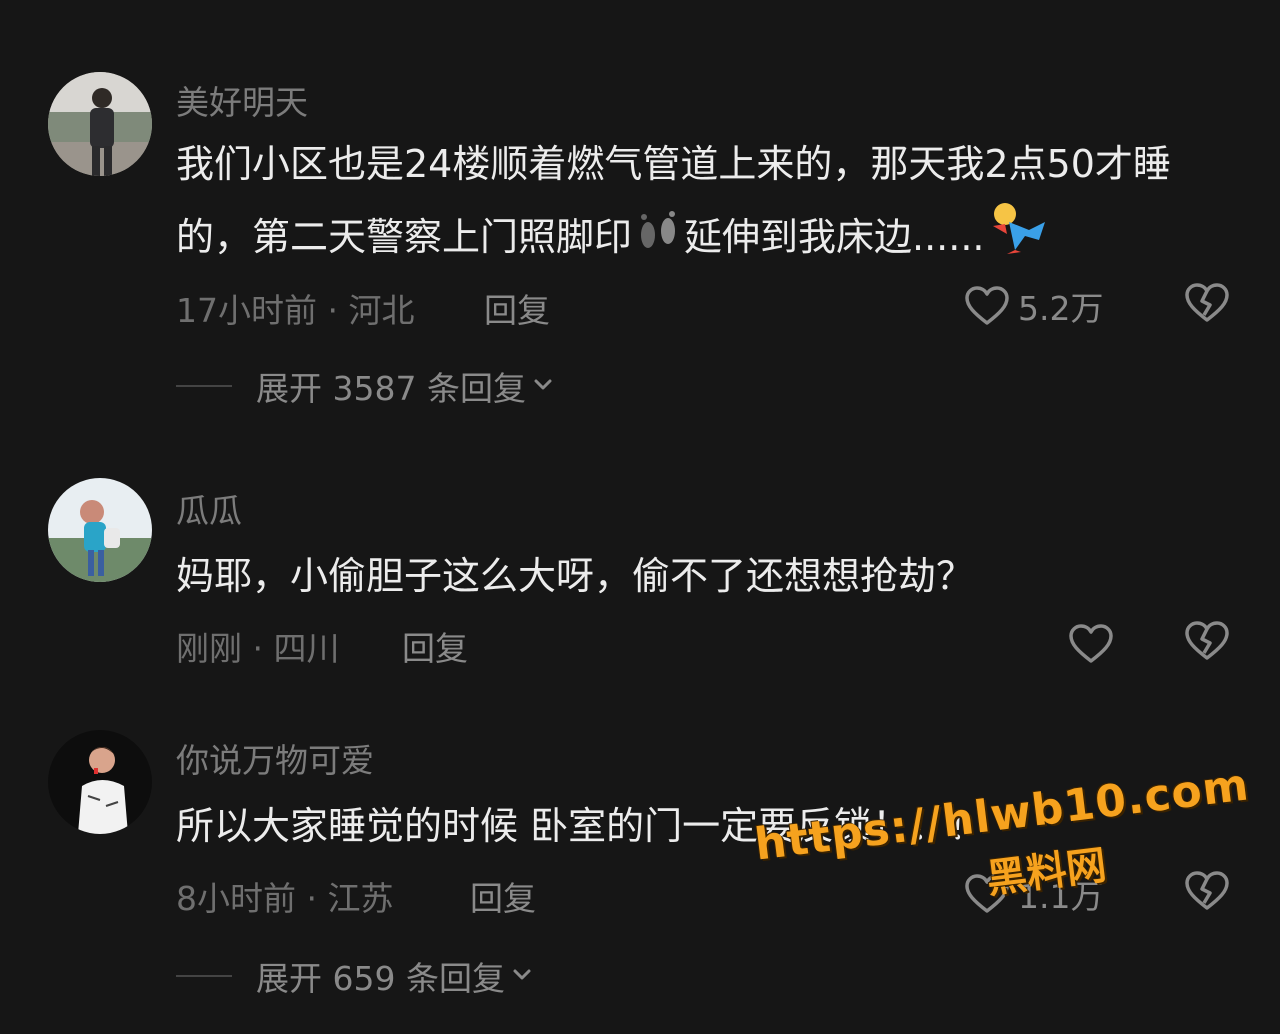  What do you see at coordinates (1017, 239) in the screenshot?
I see `falling-person-emoji` at bounding box center [1017, 239].